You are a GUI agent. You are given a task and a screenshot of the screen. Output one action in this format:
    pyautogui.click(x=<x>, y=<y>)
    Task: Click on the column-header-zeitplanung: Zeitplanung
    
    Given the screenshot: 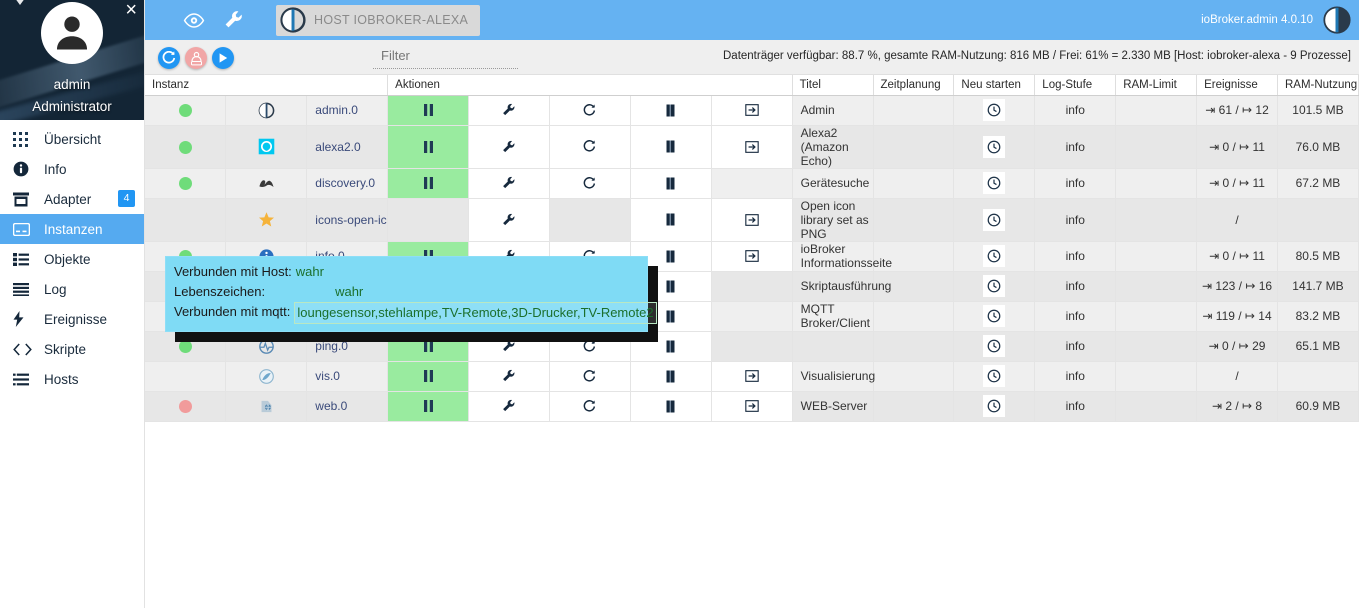 What is the action you would take?
    pyautogui.click(x=914, y=85)
    